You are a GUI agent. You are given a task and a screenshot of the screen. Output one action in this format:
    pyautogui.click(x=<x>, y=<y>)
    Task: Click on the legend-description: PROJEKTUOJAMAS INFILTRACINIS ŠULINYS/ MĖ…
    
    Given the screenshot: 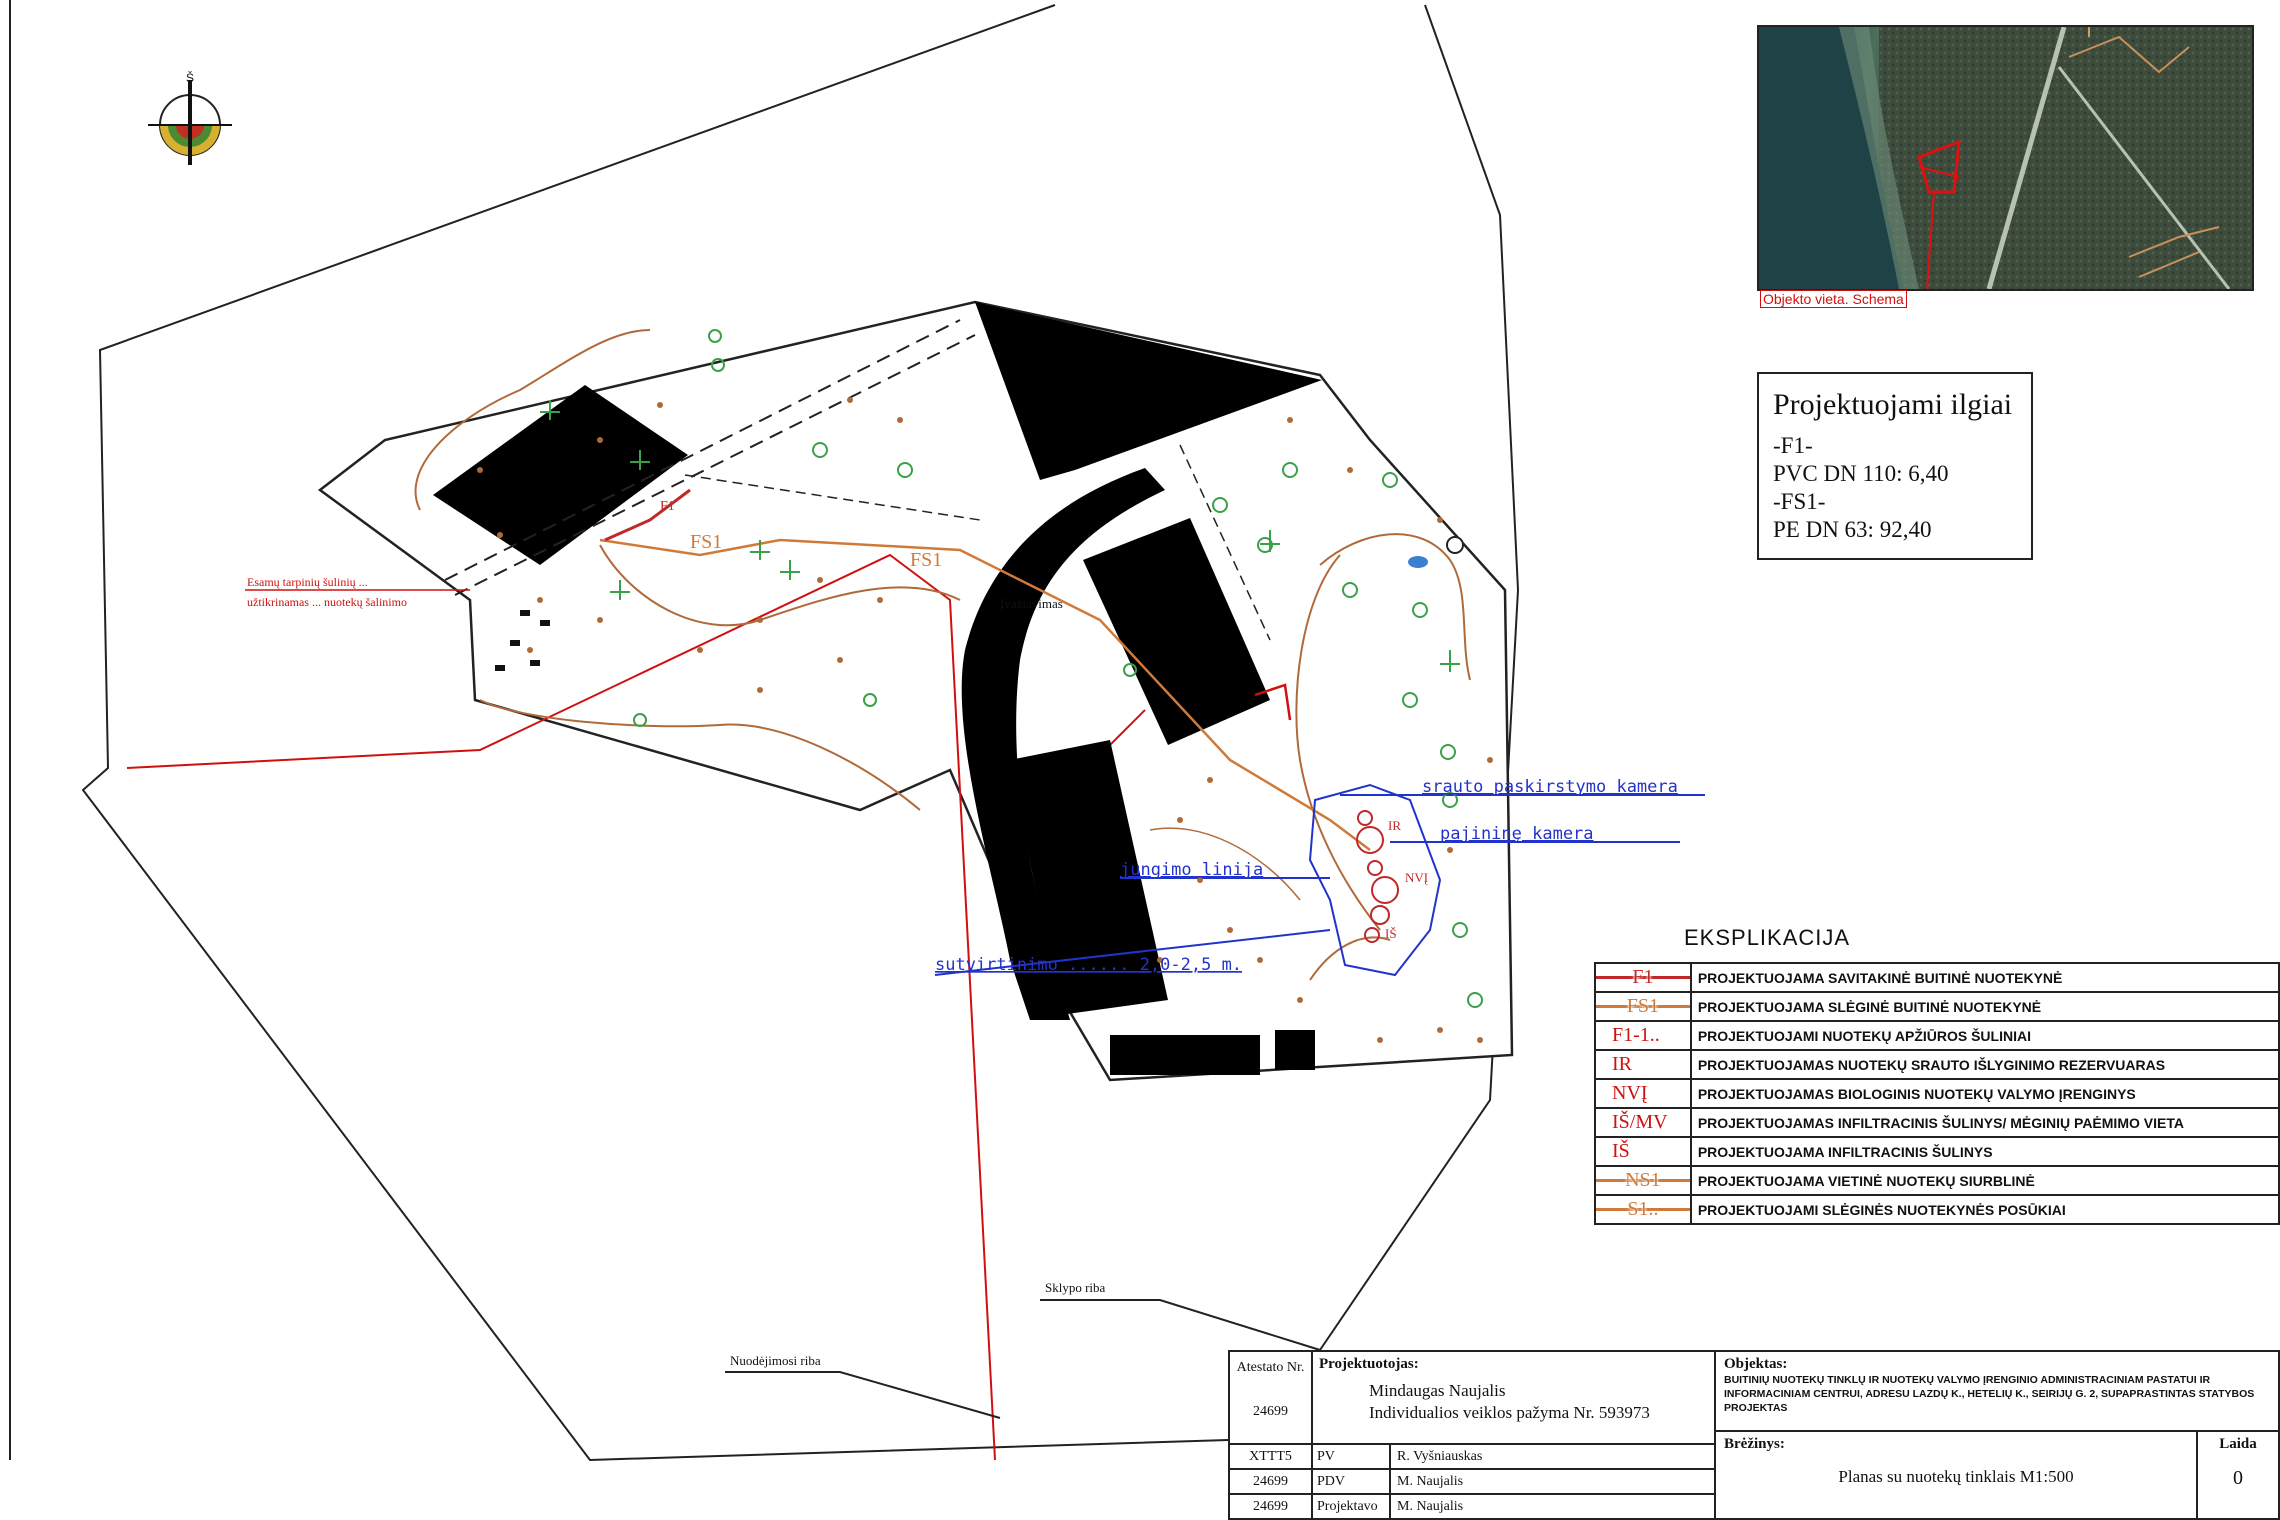 What is the action you would take?
    pyautogui.click(x=1984, y=1122)
    